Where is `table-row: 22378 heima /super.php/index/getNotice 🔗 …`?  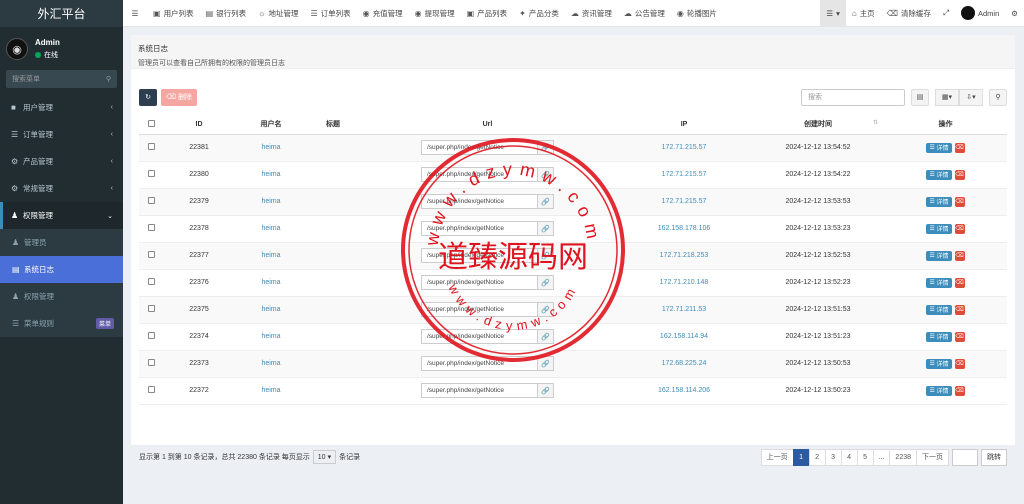 table-row: 22378 heima /super.php/index/getNotice 🔗 … is located at coordinates (573, 229).